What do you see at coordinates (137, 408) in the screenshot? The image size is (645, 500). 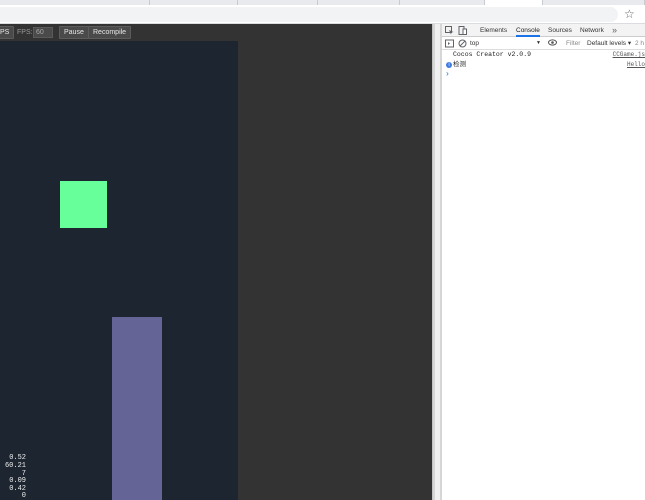 I see `purple-pillar-sprite` at bounding box center [137, 408].